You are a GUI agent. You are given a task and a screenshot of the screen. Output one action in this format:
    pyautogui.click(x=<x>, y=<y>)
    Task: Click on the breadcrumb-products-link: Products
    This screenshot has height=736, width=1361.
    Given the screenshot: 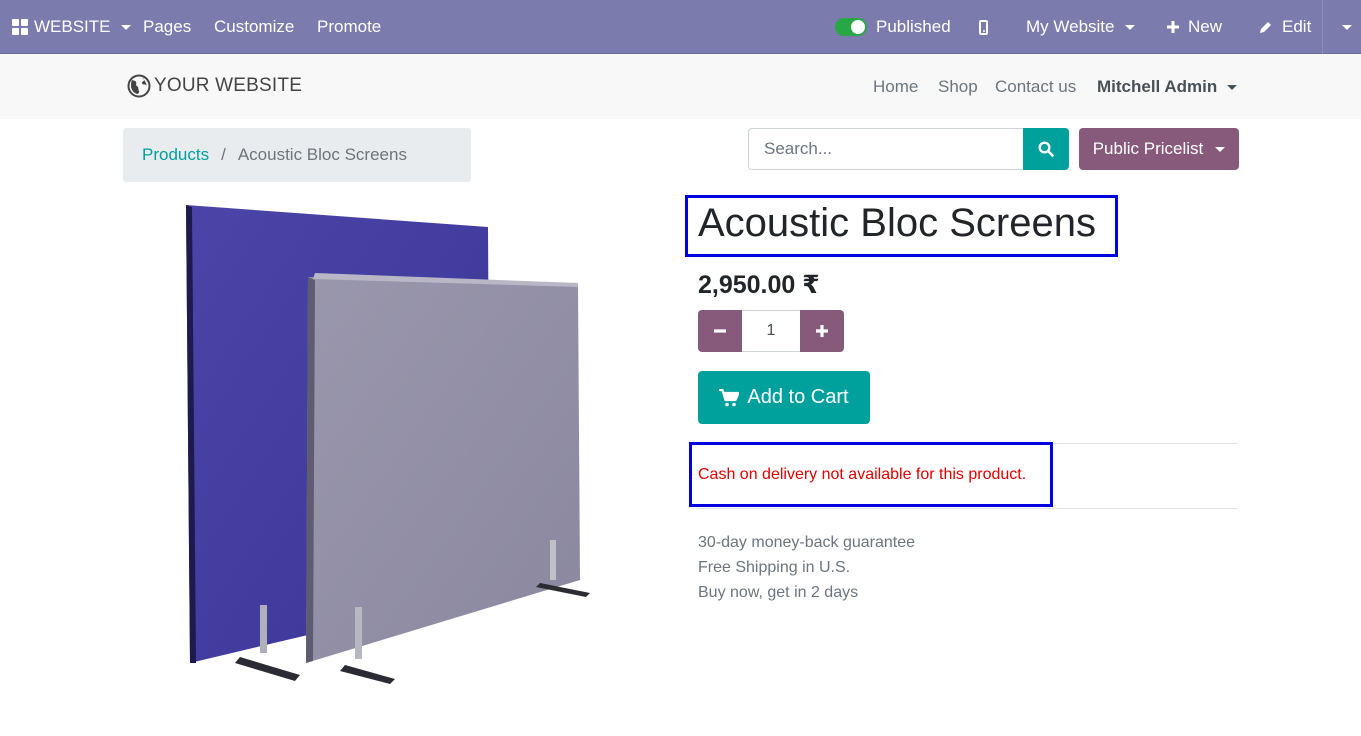 What is the action you would take?
    pyautogui.click(x=175, y=155)
    